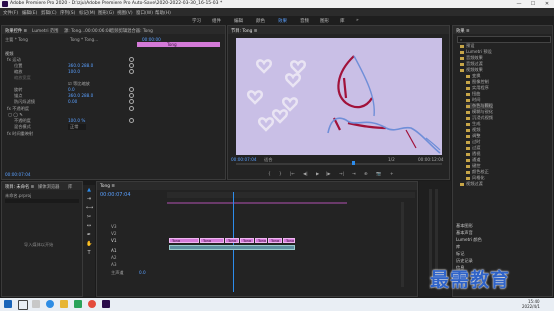 This screenshot has height=311, width=554. Describe the element at coordinates (464, 233) in the screenshot. I see `panel-essential-sound: 基本声音` at that location.